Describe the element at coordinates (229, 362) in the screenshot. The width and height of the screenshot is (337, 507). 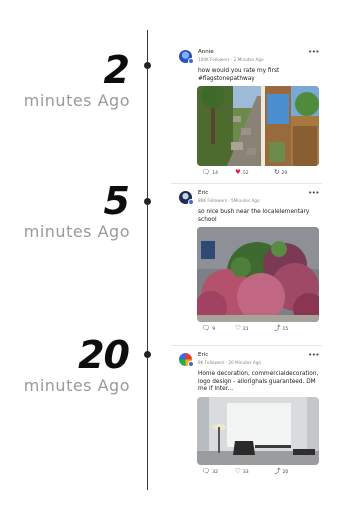
I see `post-meta: 8K Followers · 20 Minutes Ago` at that location.